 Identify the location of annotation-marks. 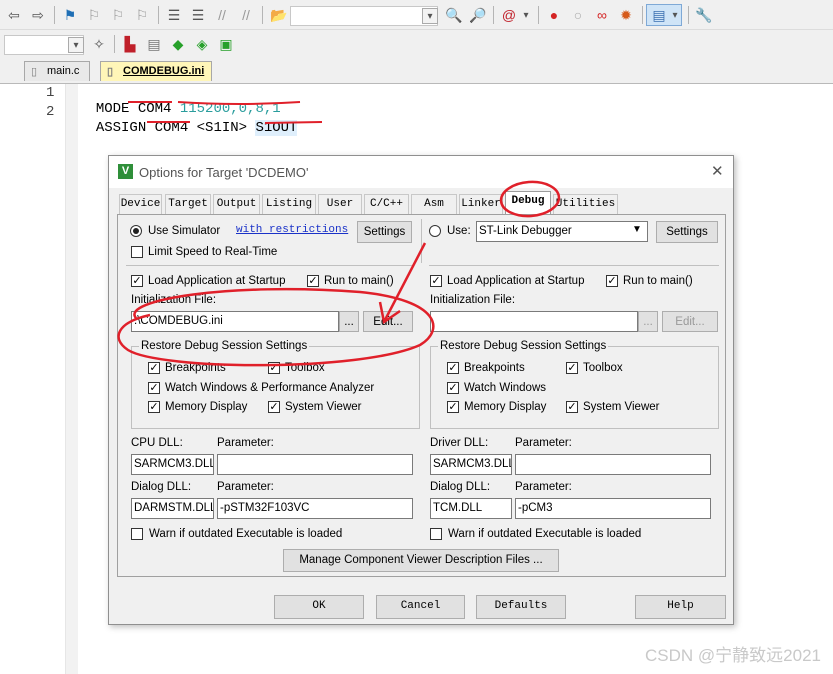
(339, 273).